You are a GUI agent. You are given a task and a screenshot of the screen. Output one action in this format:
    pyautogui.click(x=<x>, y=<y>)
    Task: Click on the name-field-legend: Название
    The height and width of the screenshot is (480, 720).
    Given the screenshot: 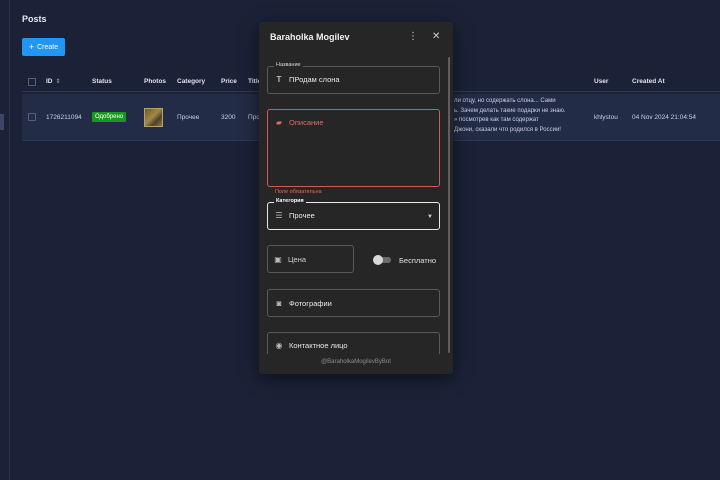 What is the action you would take?
    pyautogui.click(x=288, y=65)
    